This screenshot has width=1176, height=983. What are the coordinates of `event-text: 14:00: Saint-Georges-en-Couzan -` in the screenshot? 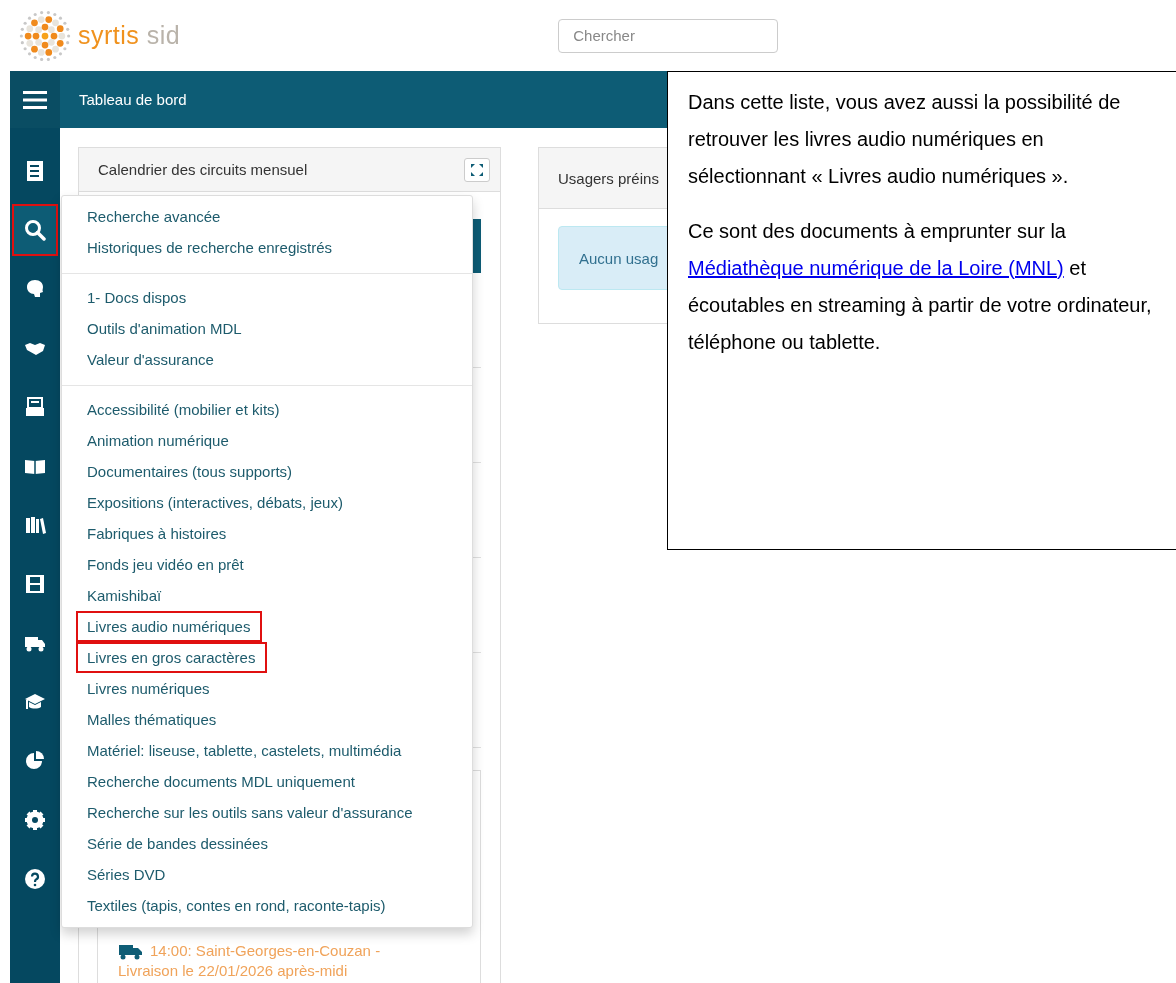 It's located at (265, 951).